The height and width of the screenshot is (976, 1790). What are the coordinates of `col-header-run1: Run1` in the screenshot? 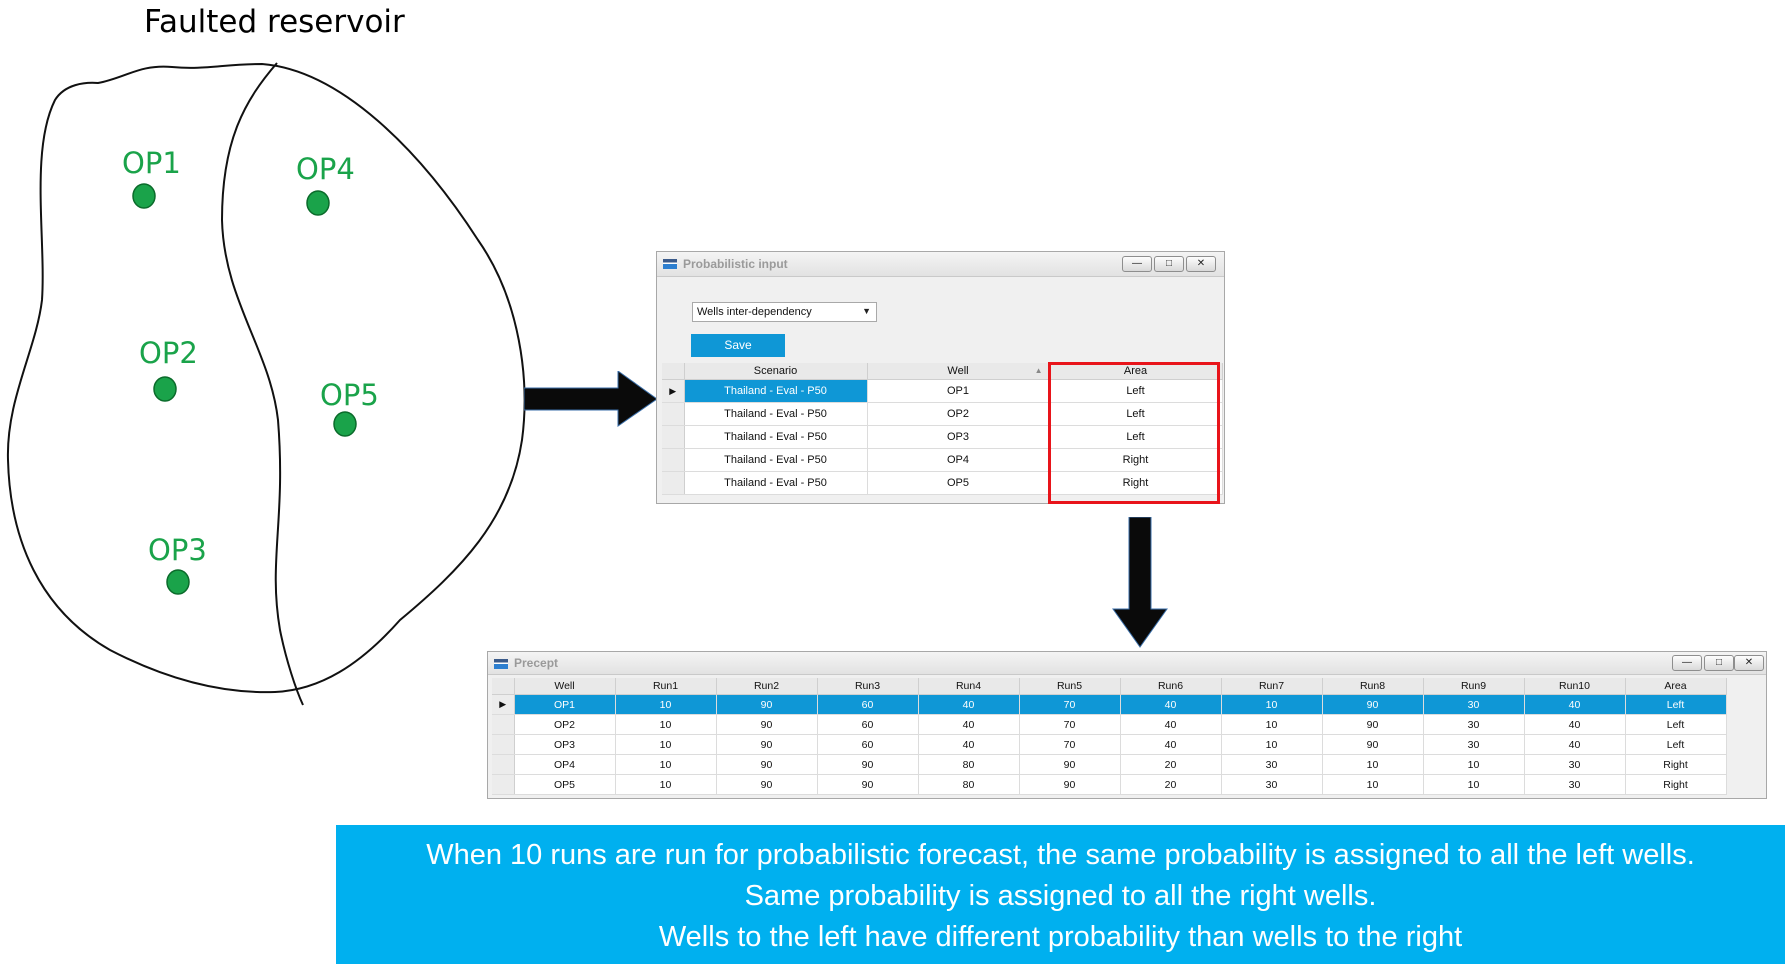 It's located at (666, 686).